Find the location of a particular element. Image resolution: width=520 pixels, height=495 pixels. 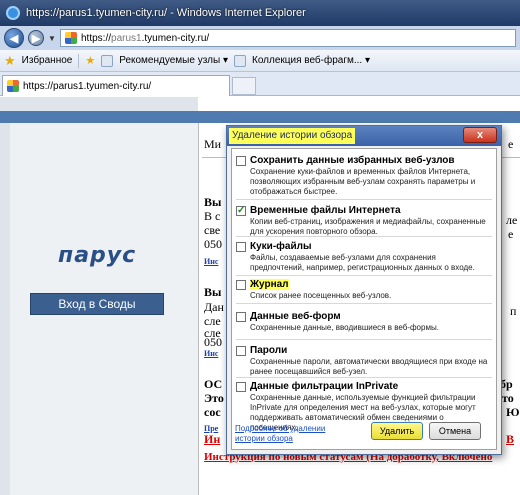

suggested-sites-icon is located at coordinates (107, 60).